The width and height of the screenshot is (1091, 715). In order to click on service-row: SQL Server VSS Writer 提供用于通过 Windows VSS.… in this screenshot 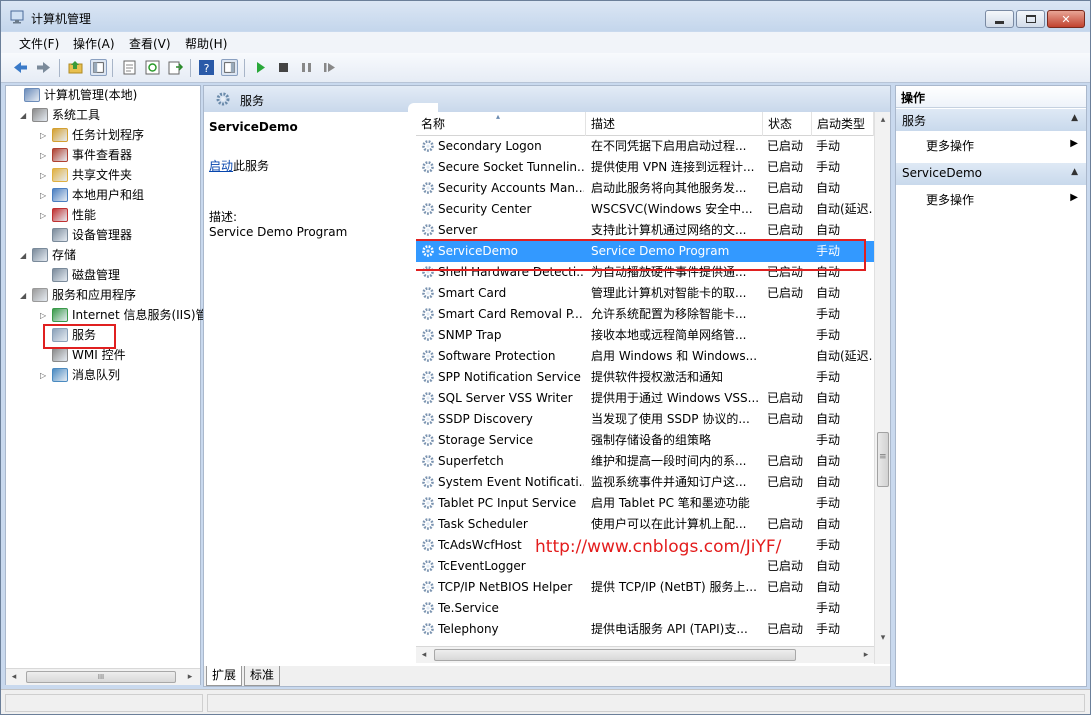, I will do `click(645, 398)`.